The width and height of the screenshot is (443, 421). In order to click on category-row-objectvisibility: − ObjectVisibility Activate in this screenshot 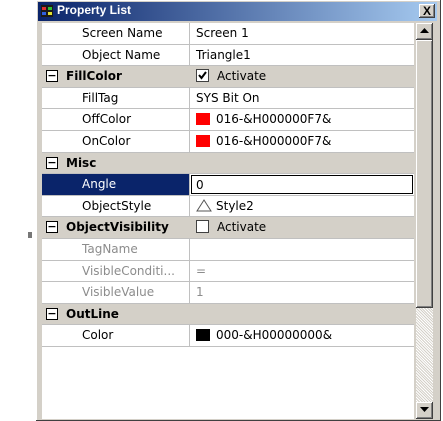, I will do `click(228, 228)`.